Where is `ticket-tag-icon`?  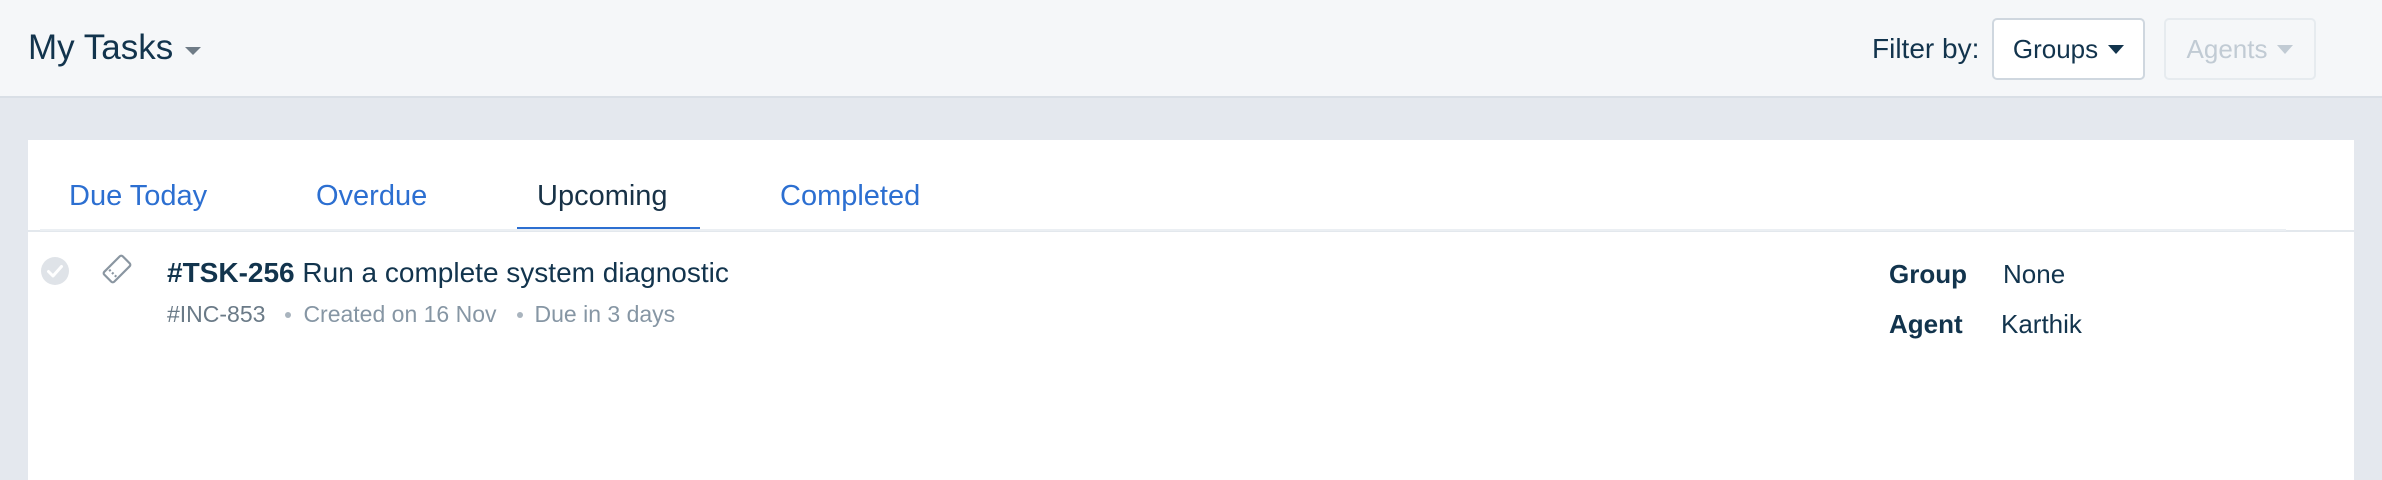 ticket-tag-icon is located at coordinates (117, 269).